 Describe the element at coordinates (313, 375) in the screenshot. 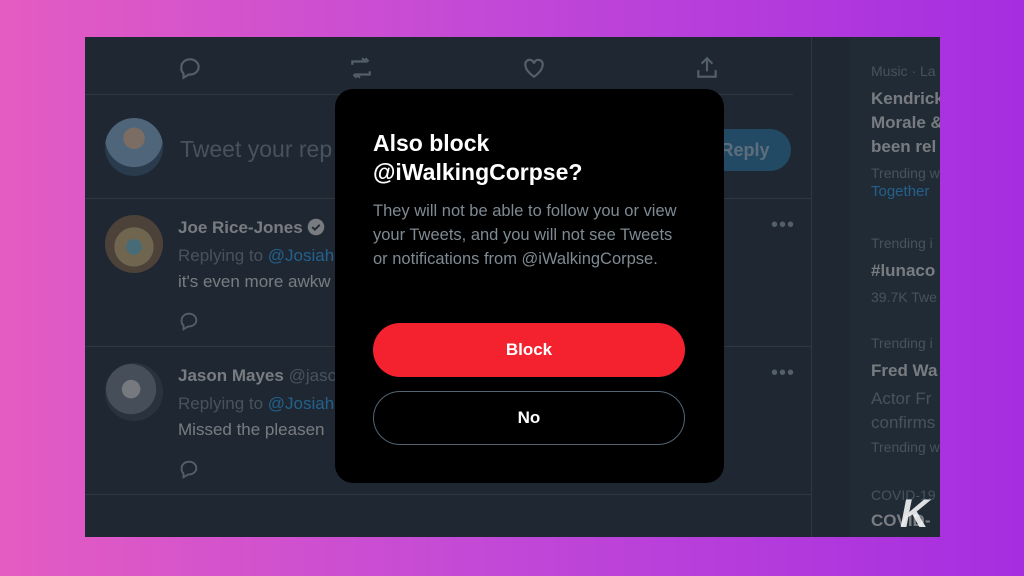

I see `tweet-handle: @jaso` at that location.